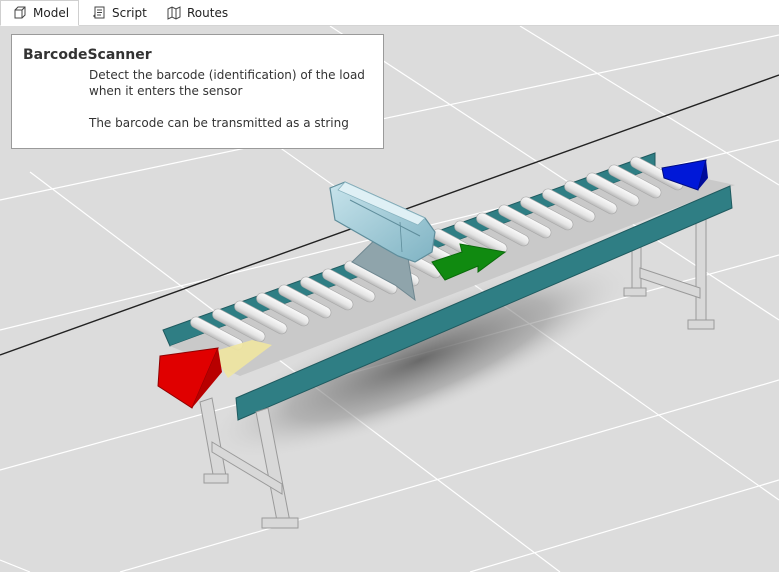 This screenshot has height=572, width=779. I want to click on tab-routes: Routes, so click(195, 13).